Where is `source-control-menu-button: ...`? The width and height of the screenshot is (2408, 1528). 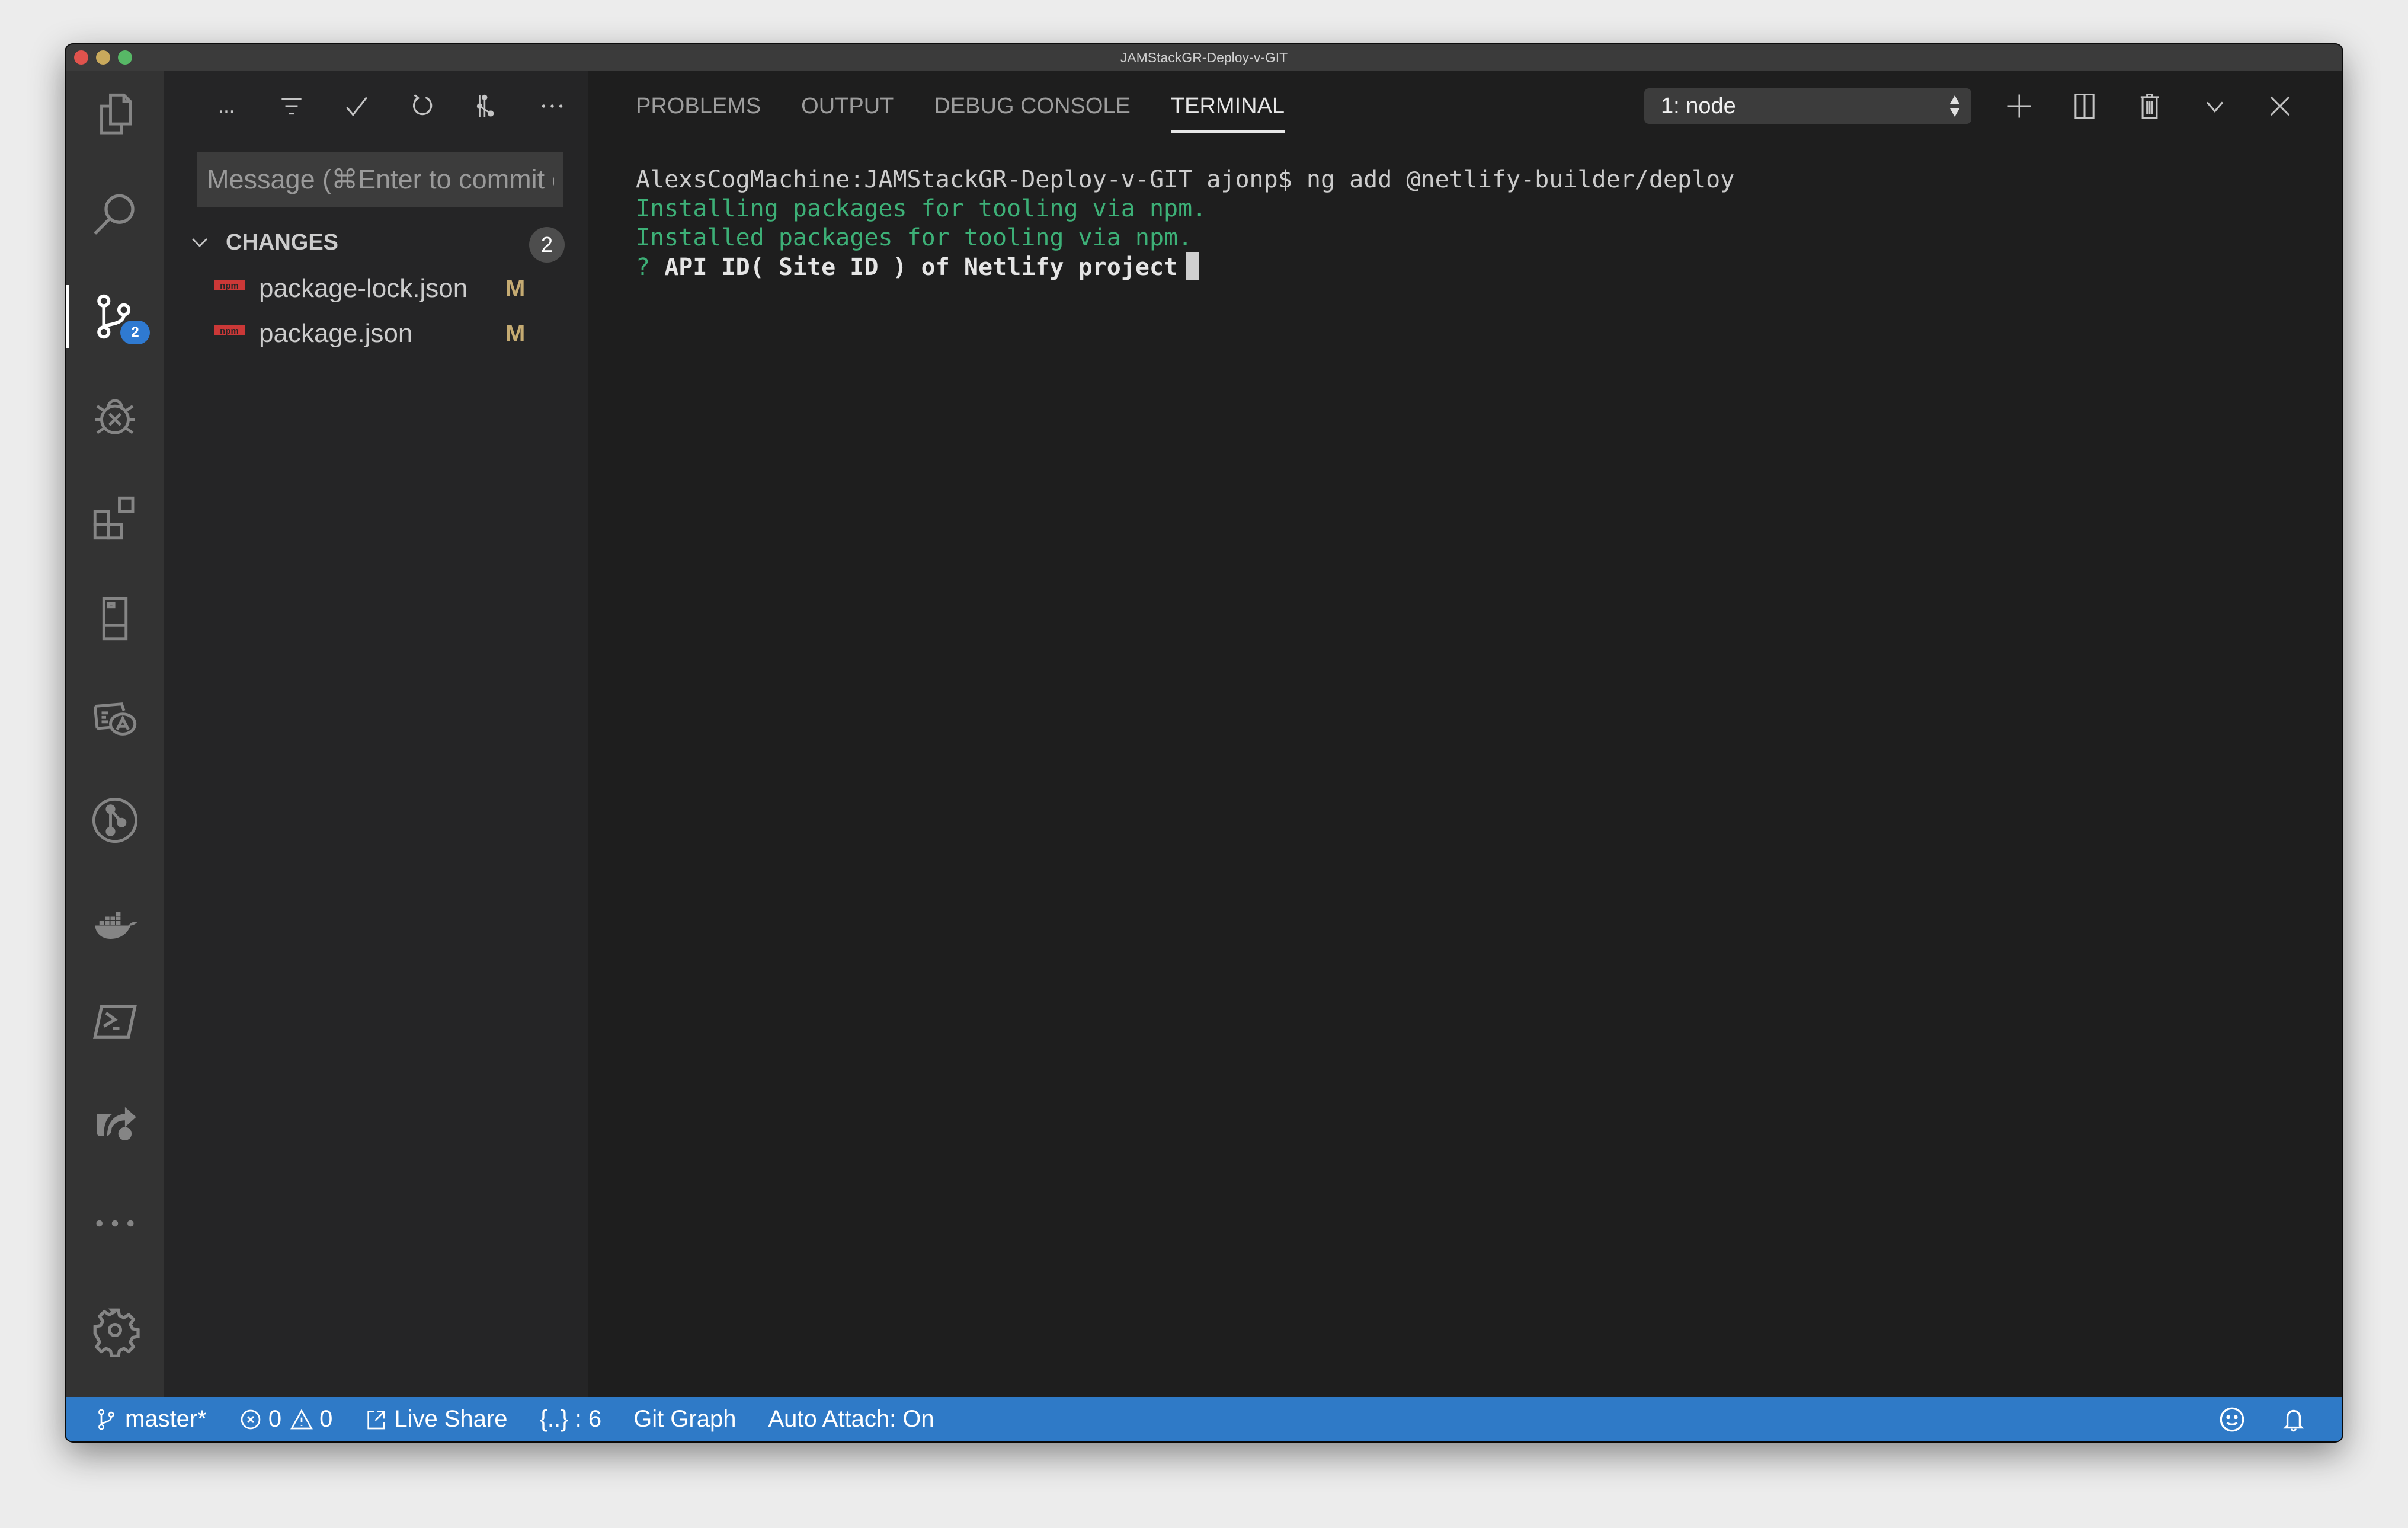
source-control-menu-button: ... is located at coordinates (226, 106).